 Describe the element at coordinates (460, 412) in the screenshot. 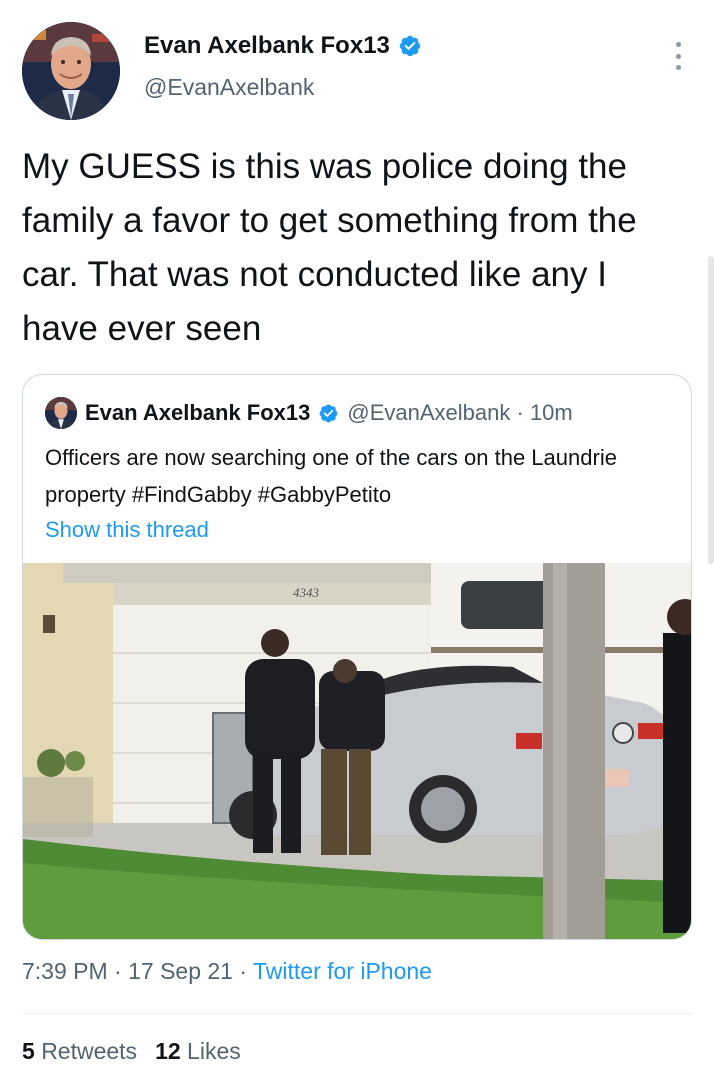

I see `quoted-author-handle-time: @EvanAxelbank · 10m` at that location.